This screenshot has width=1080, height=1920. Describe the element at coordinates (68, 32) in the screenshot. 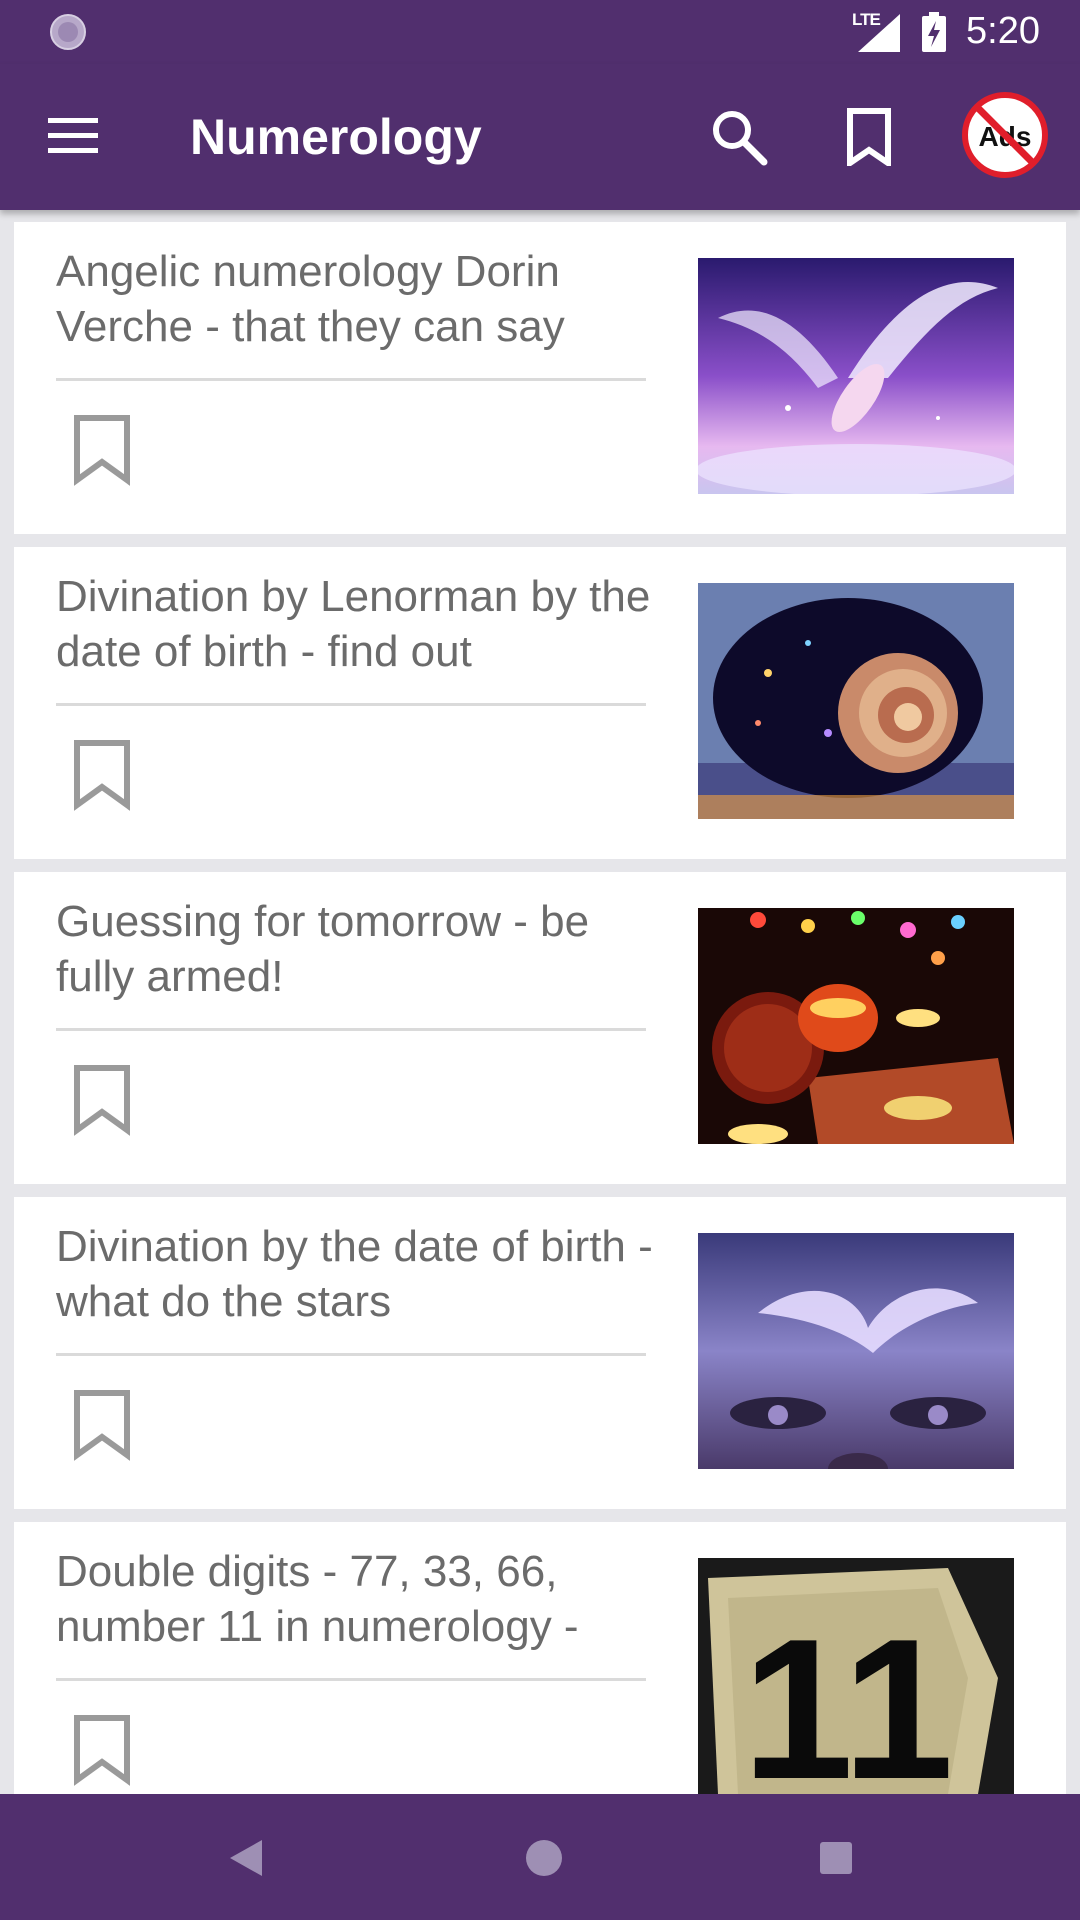

I see `sync-indicator-icon` at that location.